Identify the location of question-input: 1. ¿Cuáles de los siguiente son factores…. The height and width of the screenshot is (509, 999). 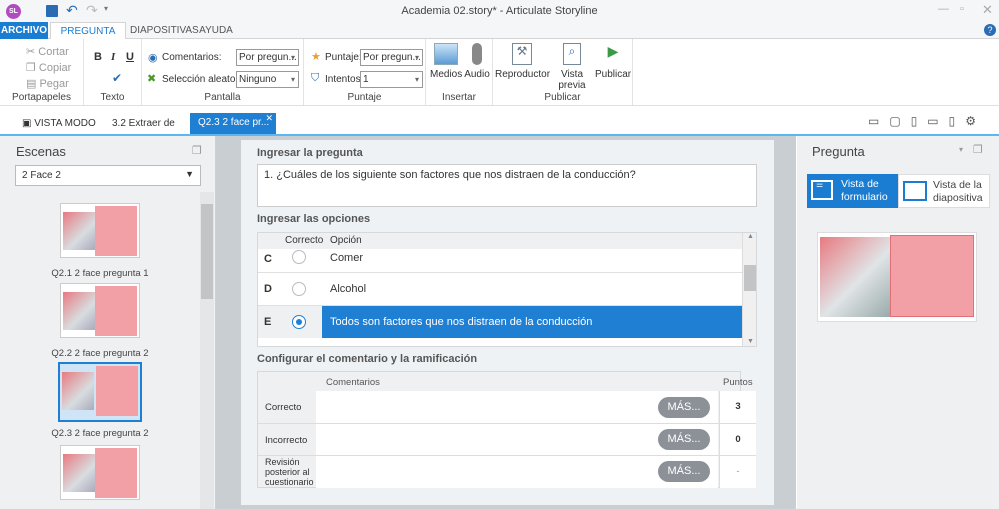
(507, 185).